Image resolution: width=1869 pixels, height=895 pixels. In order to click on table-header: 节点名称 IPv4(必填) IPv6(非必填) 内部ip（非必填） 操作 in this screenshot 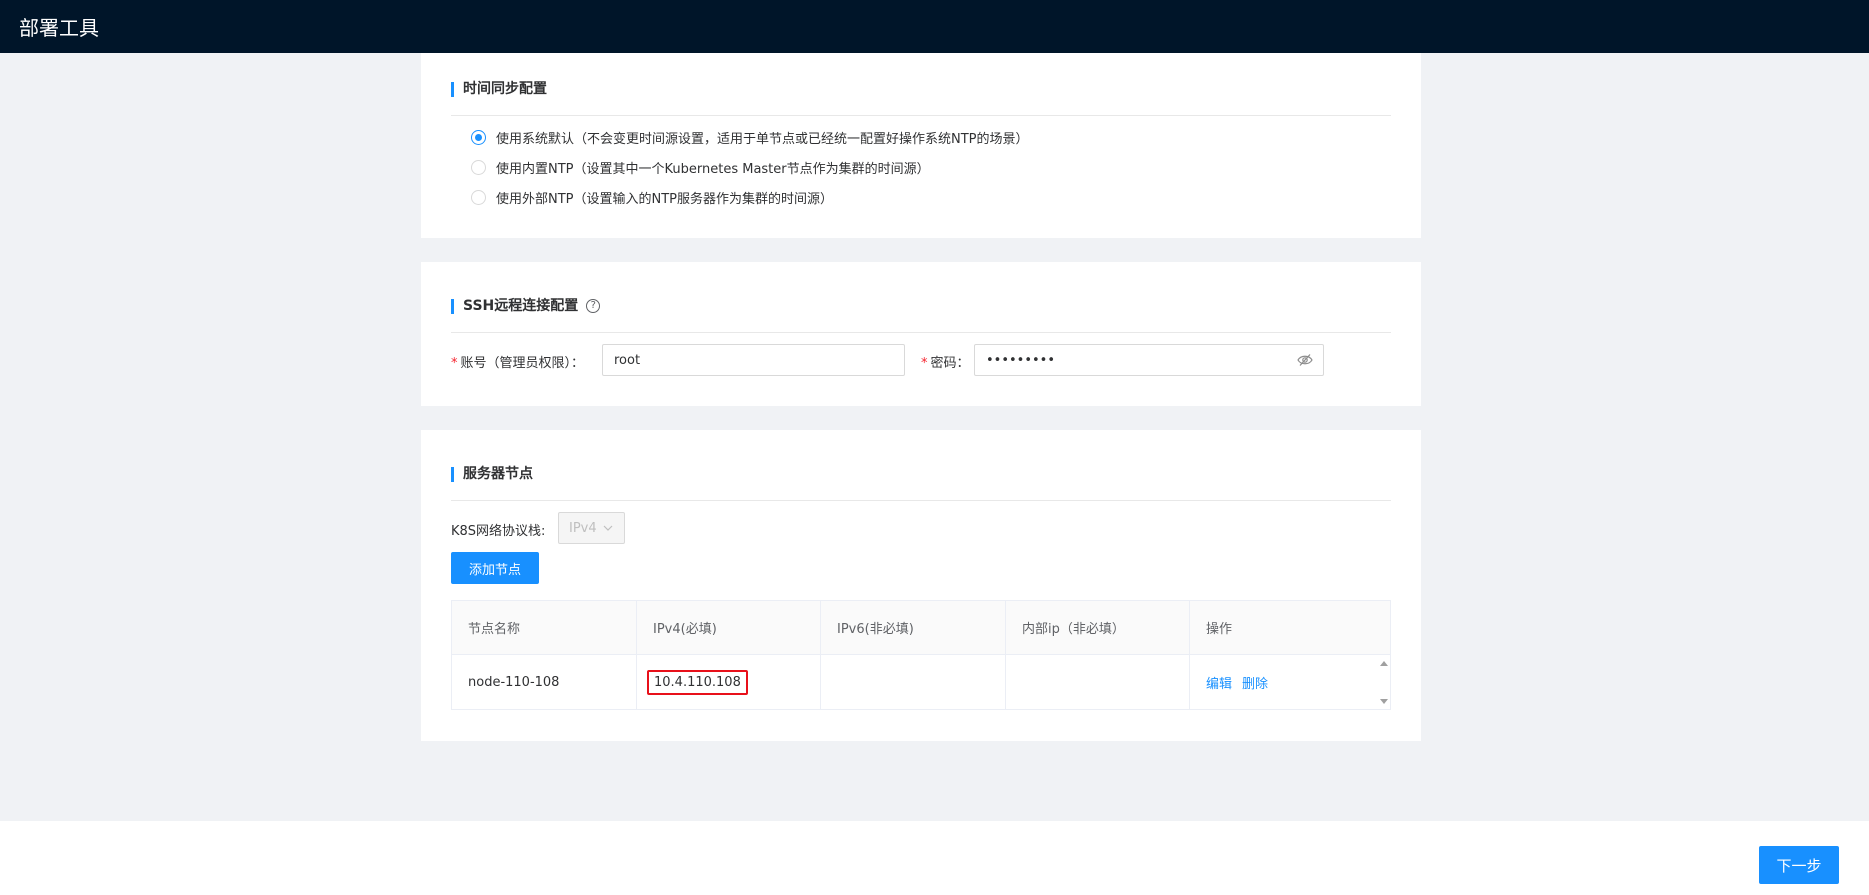, I will do `click(921, 628)`.